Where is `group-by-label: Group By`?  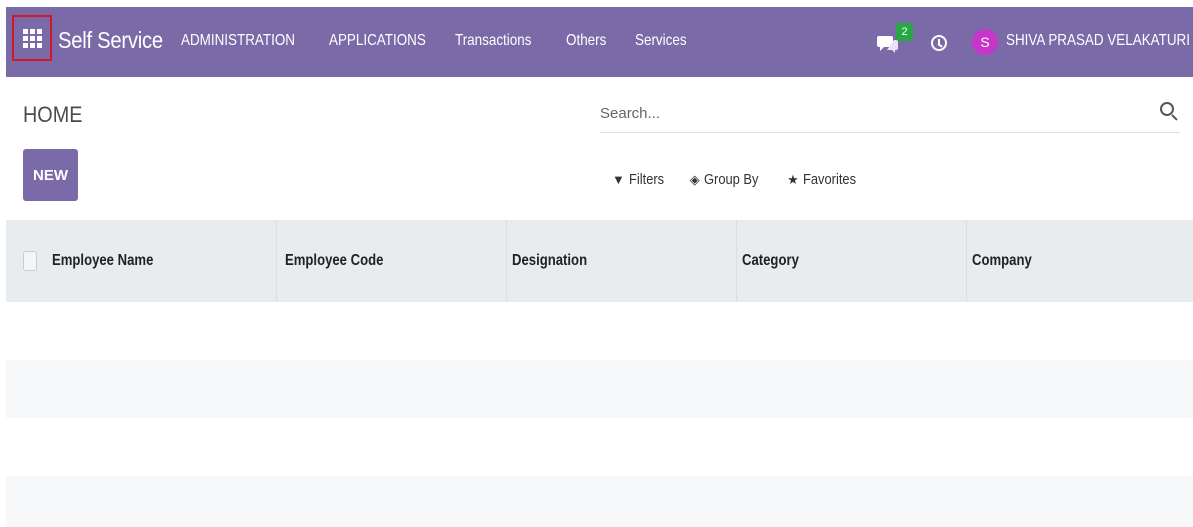
group-by-label: Group By is located at coordinates (731, 179).